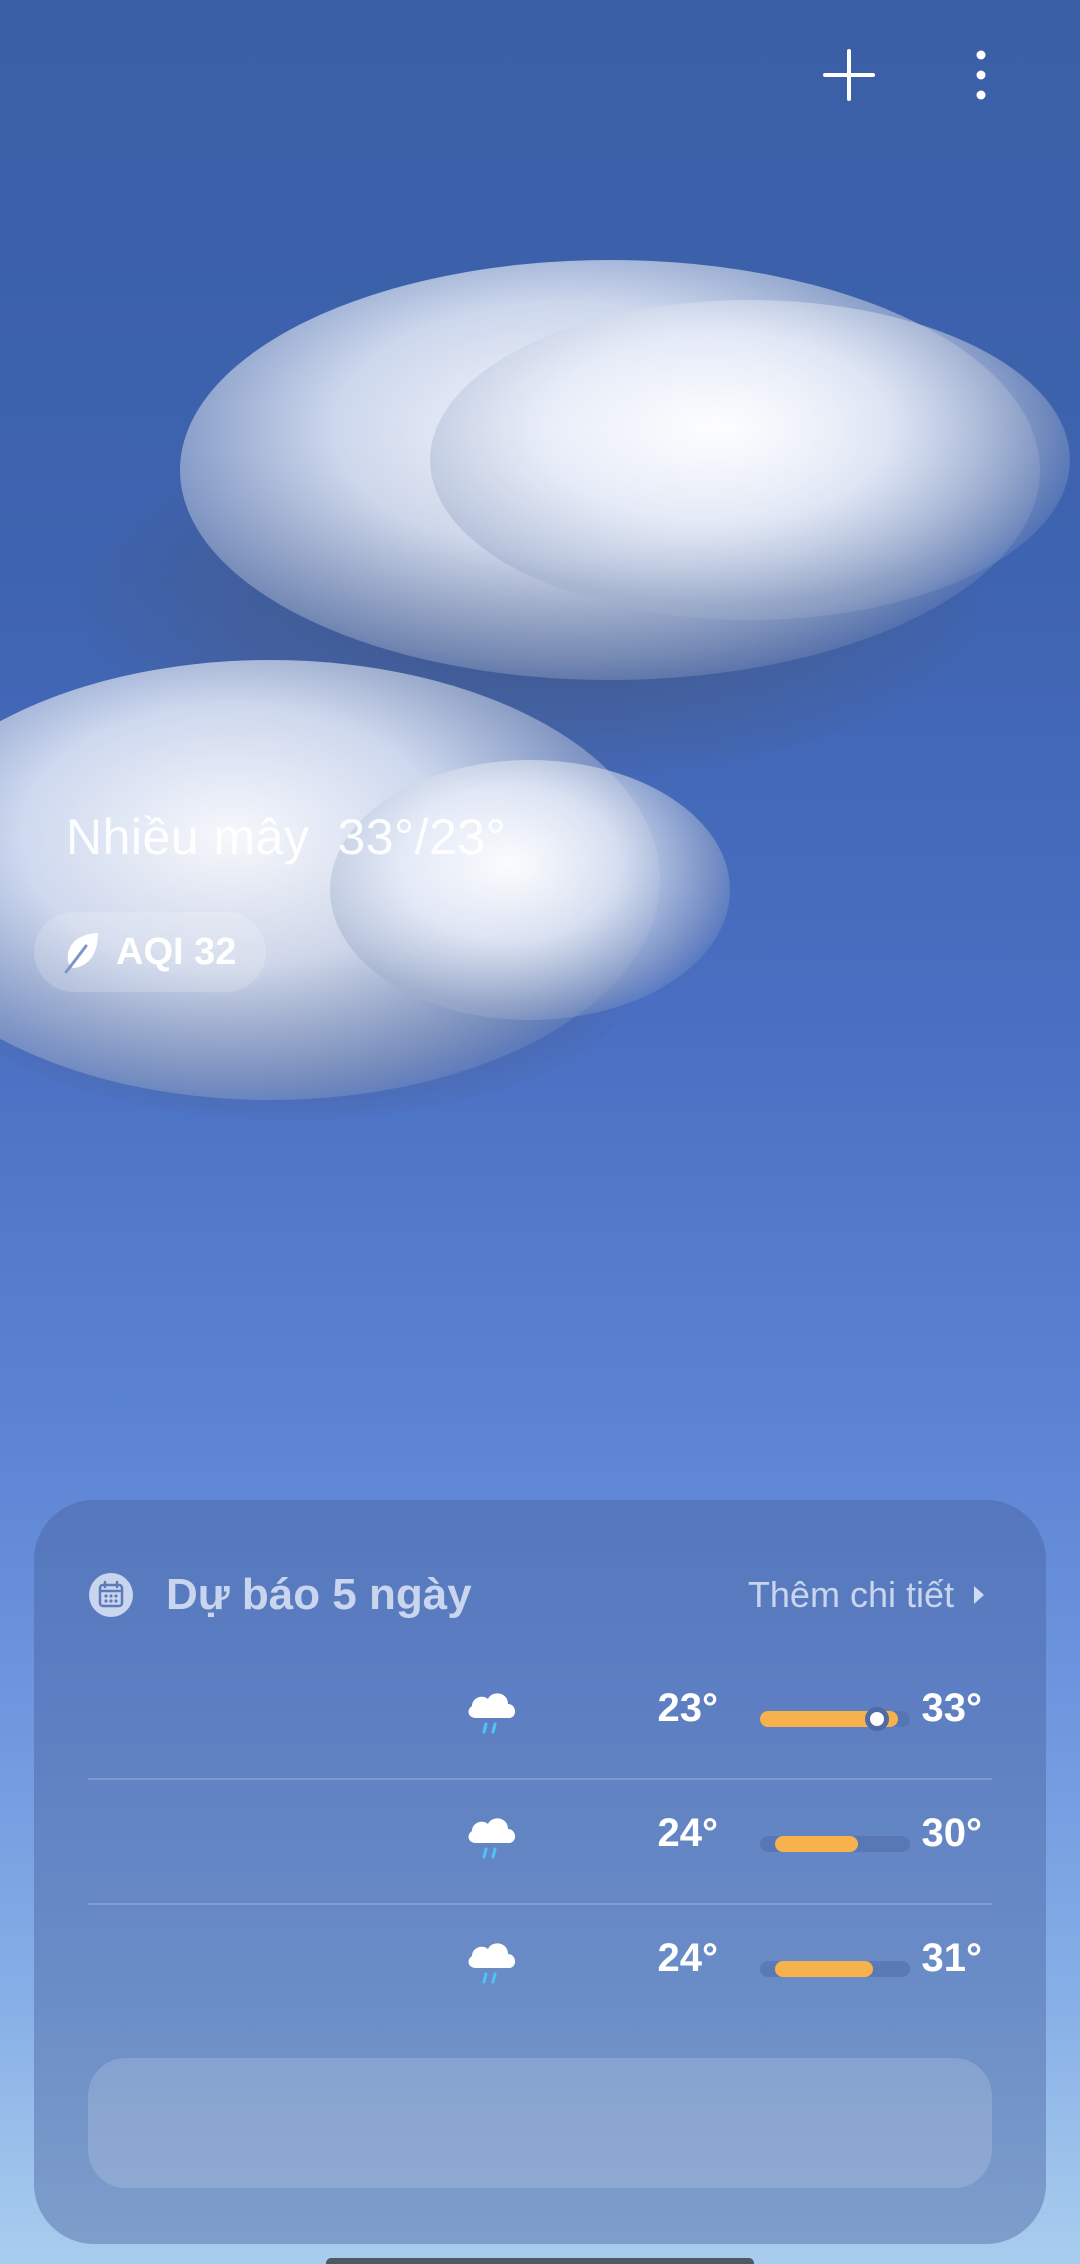 The image size is (1080, 2264). I want to click on condition-text: Nhiều mây, so click(188, 837).